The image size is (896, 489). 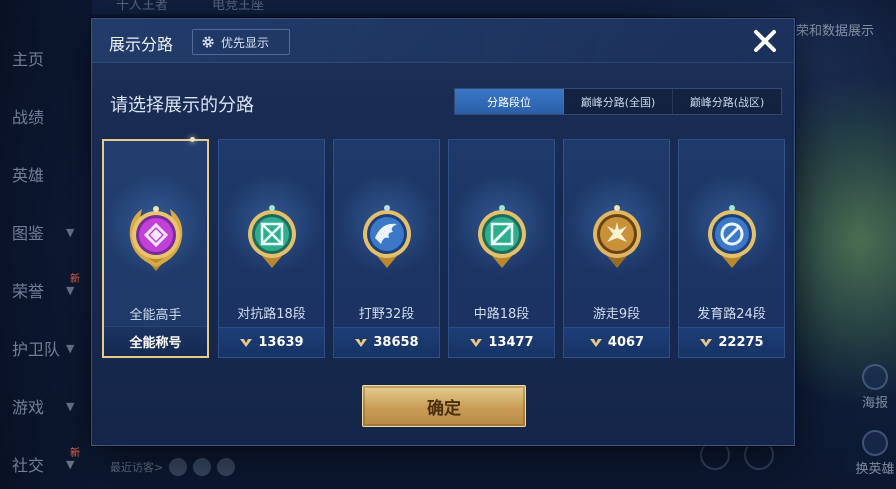 I want to click on change-hero-button: 换英雄, so click(x=874, y=453).